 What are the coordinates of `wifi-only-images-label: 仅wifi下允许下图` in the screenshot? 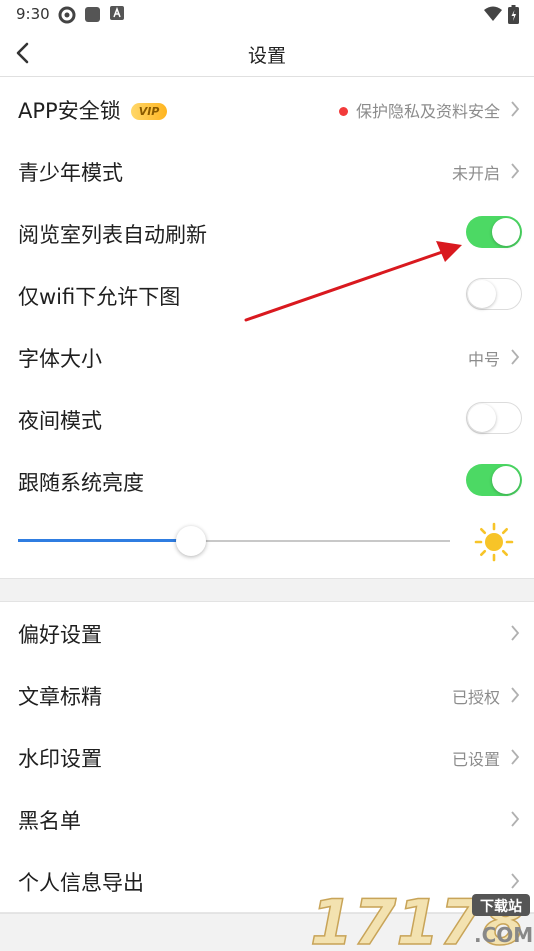 It's located at (99, 297).